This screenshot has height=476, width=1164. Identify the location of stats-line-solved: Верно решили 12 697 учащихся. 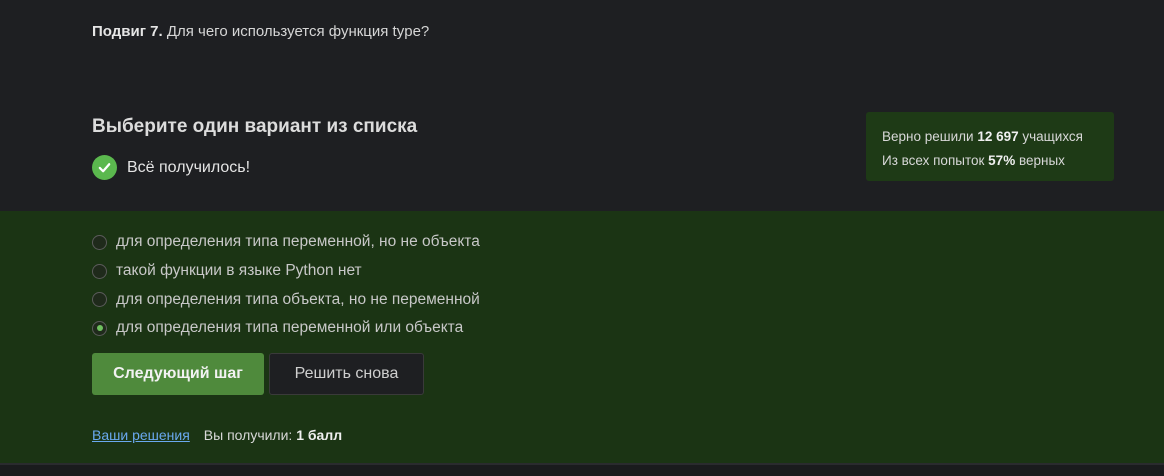
(982, 136).